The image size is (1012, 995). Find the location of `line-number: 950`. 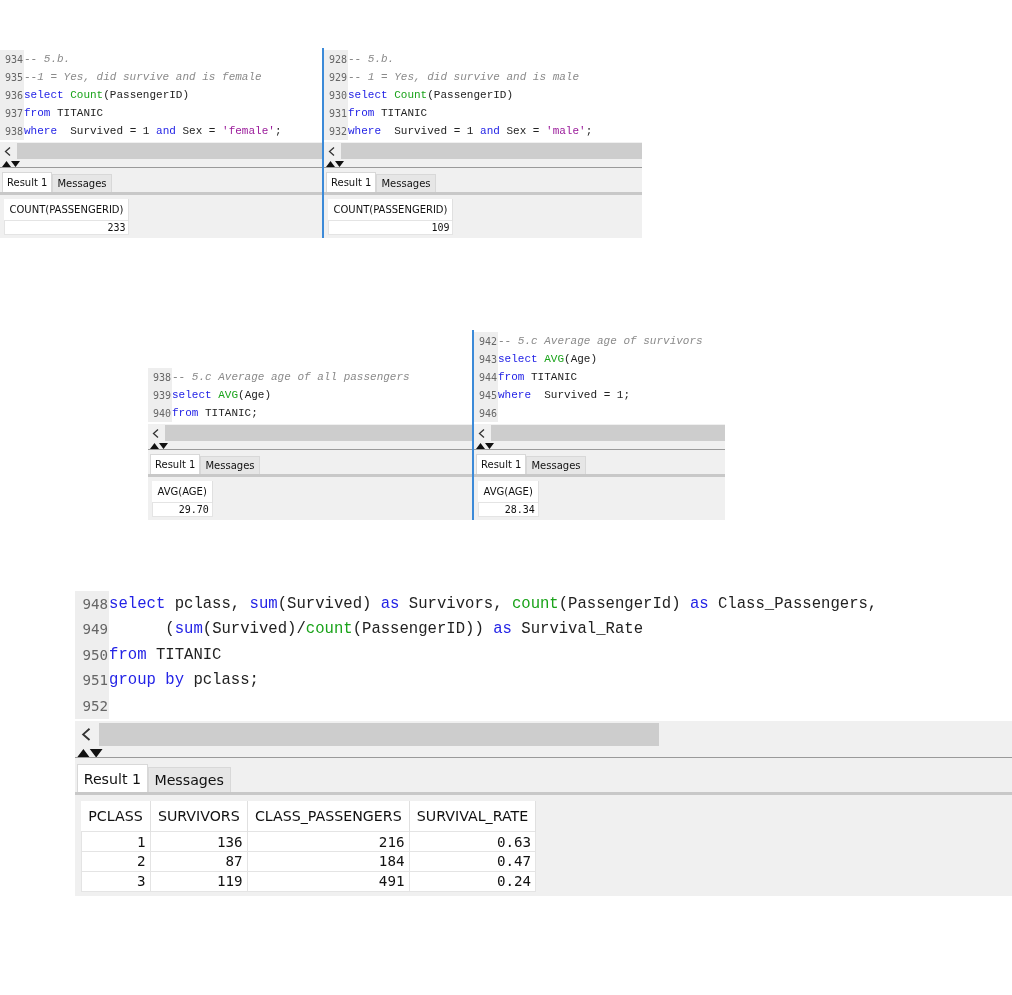

line-number: 950 is located at coordinates (92, 654).